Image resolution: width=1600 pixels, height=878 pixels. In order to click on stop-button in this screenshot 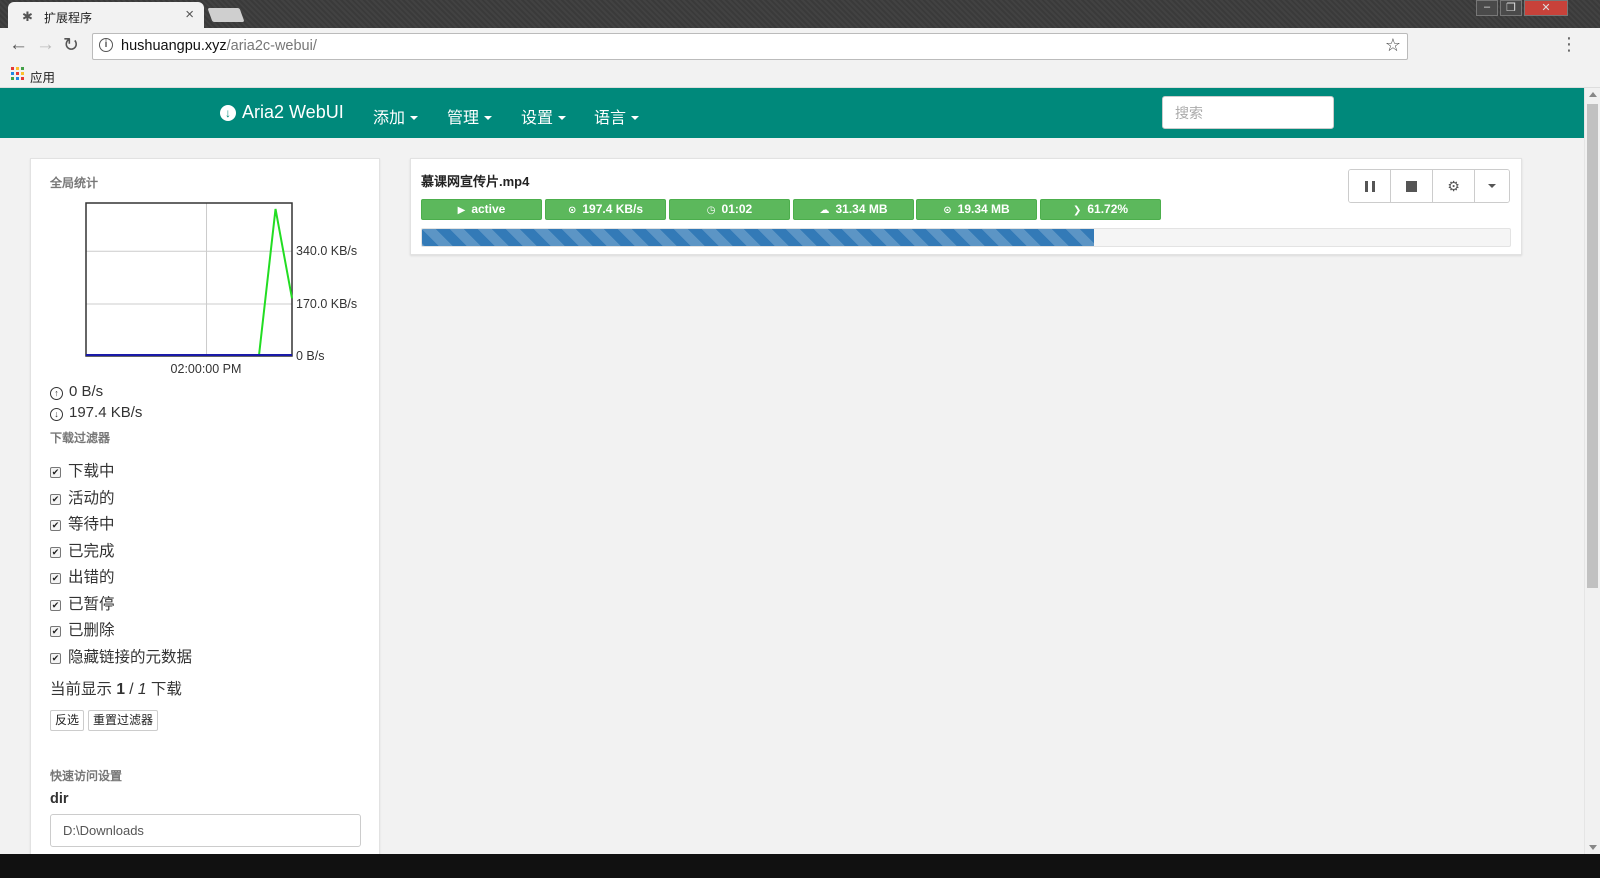, I will do `click(1412, 186)`.